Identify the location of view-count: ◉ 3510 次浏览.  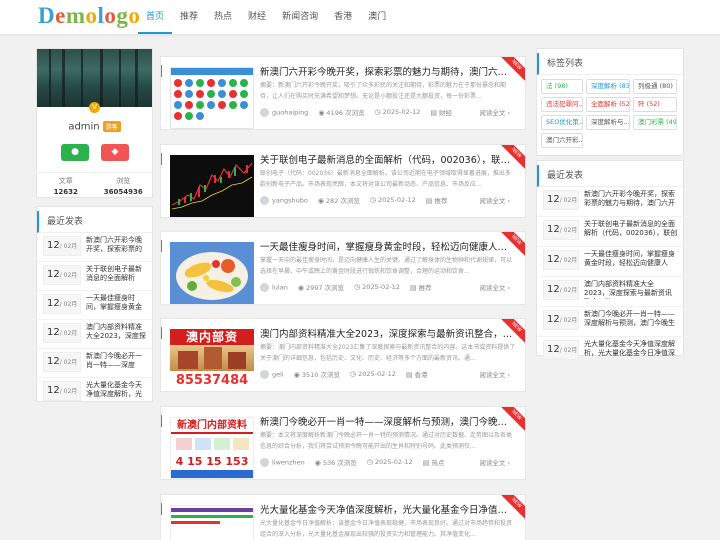
(316, 375).